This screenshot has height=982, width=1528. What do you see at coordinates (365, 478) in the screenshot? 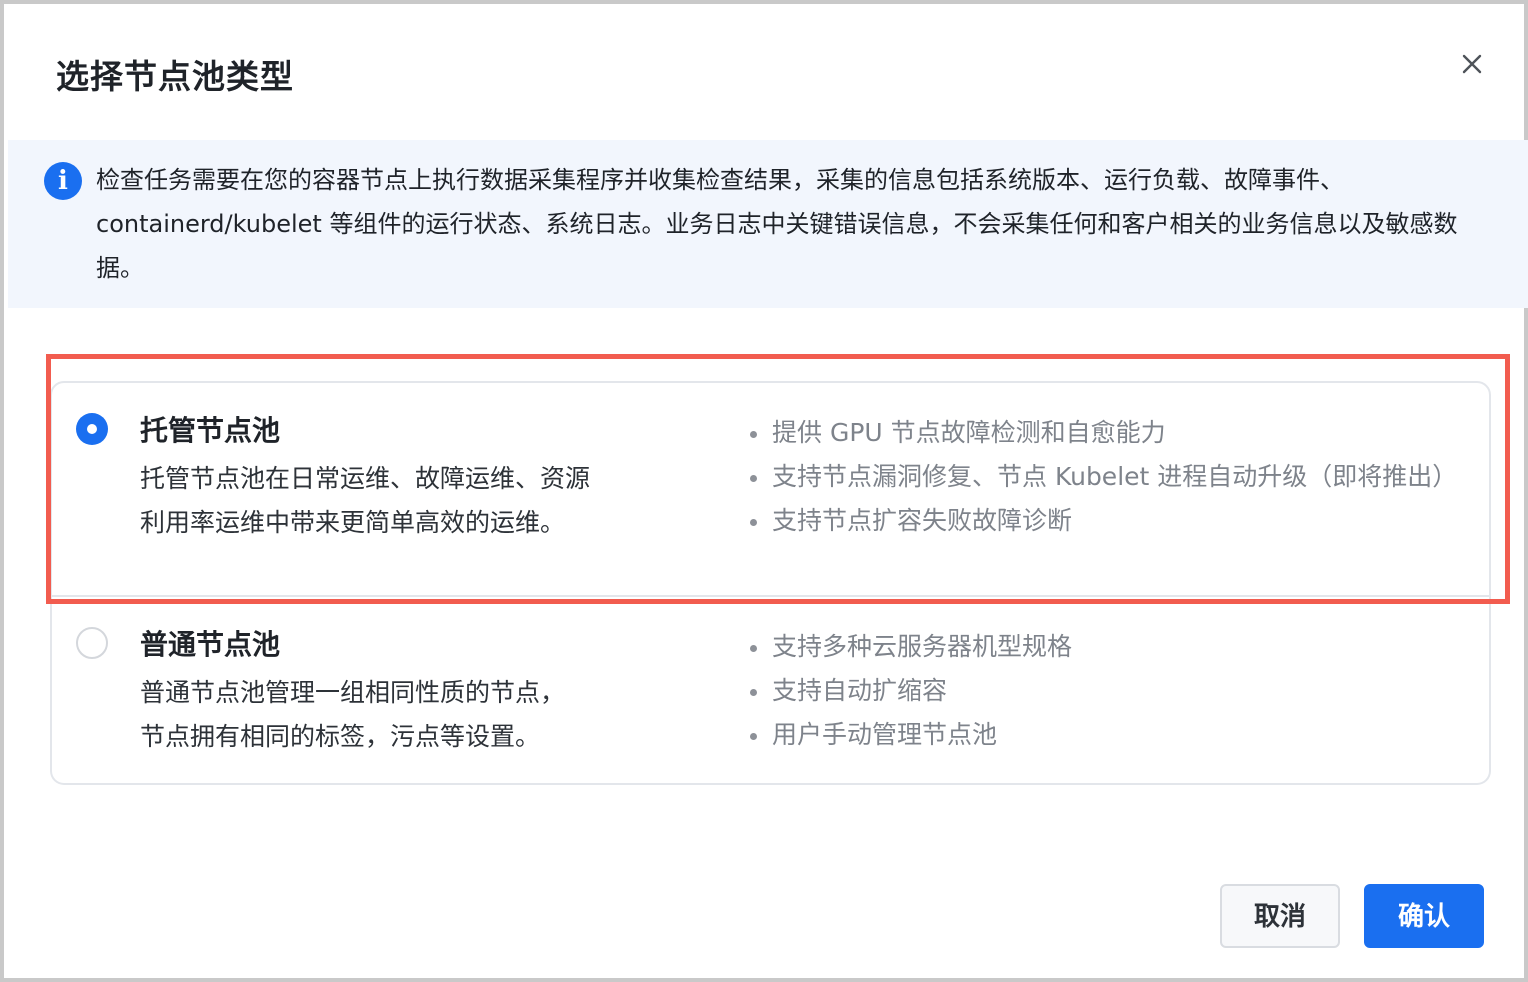
I see `option-description-line: 托管节点池在日常运维、故障运维、资源` at bounding box center [365, 478].